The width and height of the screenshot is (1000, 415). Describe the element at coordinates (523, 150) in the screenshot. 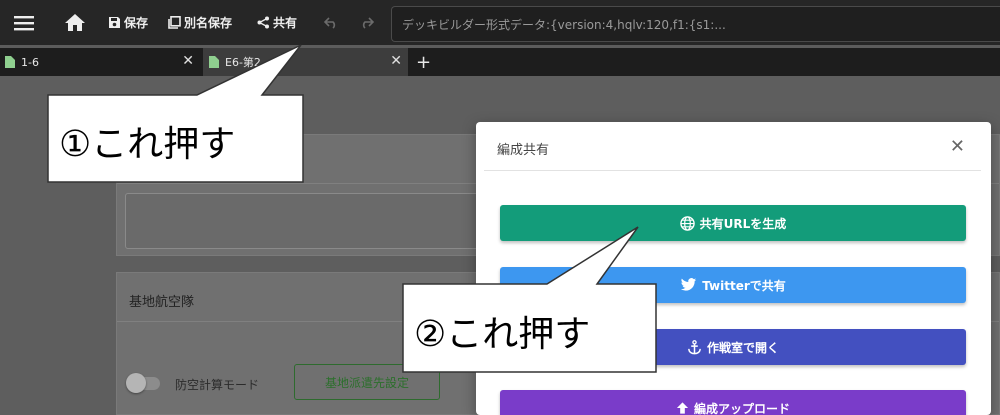

I see `modal-title: 編成共有` at that location.